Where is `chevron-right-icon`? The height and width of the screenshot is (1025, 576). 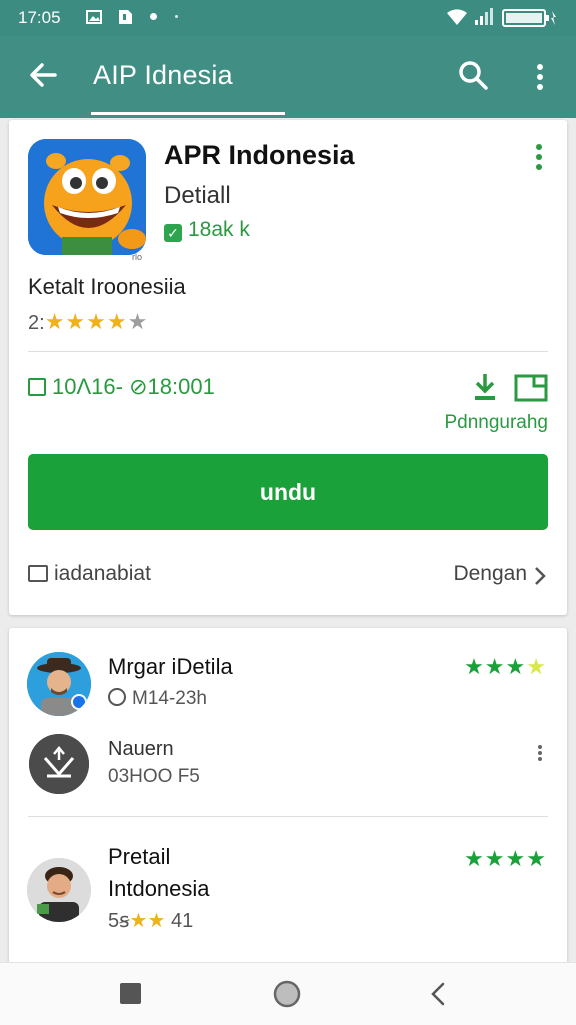
chevron-right-icon is located at coordinates (540, 576).